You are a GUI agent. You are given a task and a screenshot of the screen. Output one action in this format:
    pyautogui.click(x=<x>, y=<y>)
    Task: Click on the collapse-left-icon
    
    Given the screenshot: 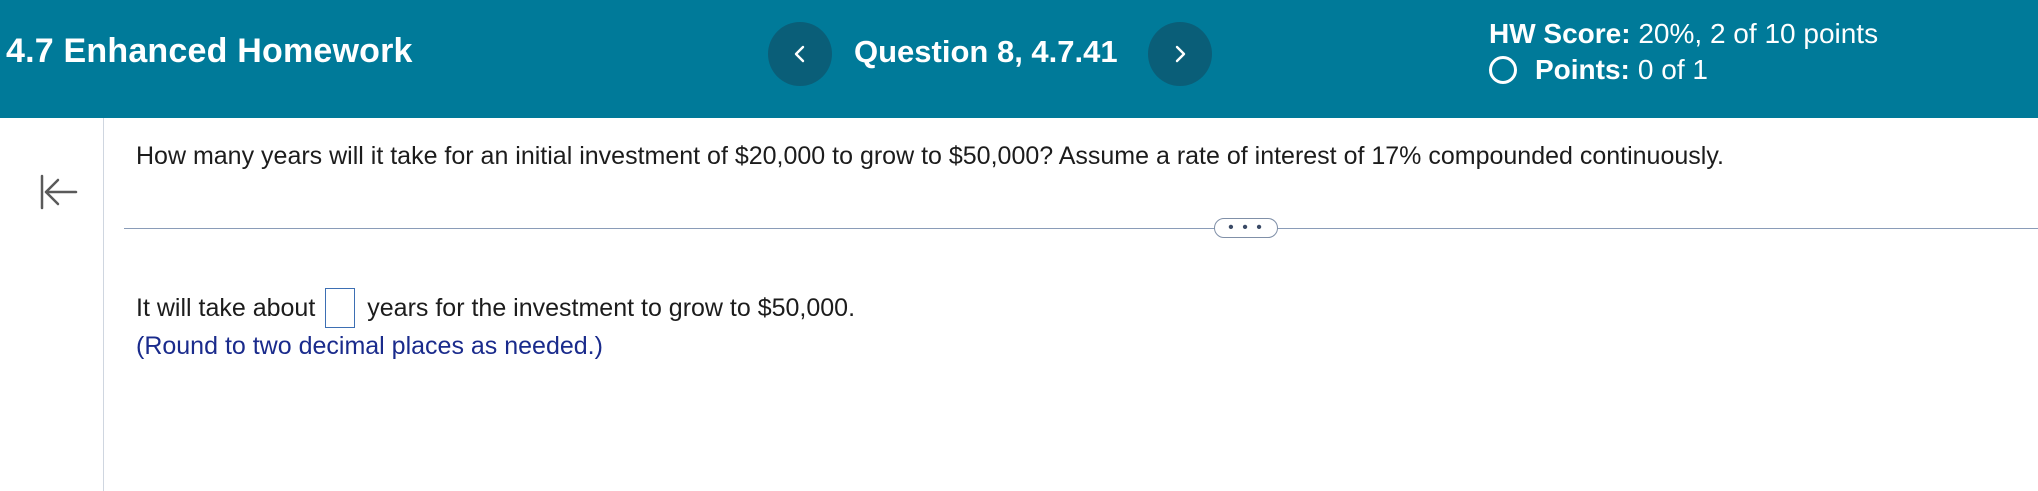 What is the action you would take?
    pyautogui.click(x=59, y=192)
    